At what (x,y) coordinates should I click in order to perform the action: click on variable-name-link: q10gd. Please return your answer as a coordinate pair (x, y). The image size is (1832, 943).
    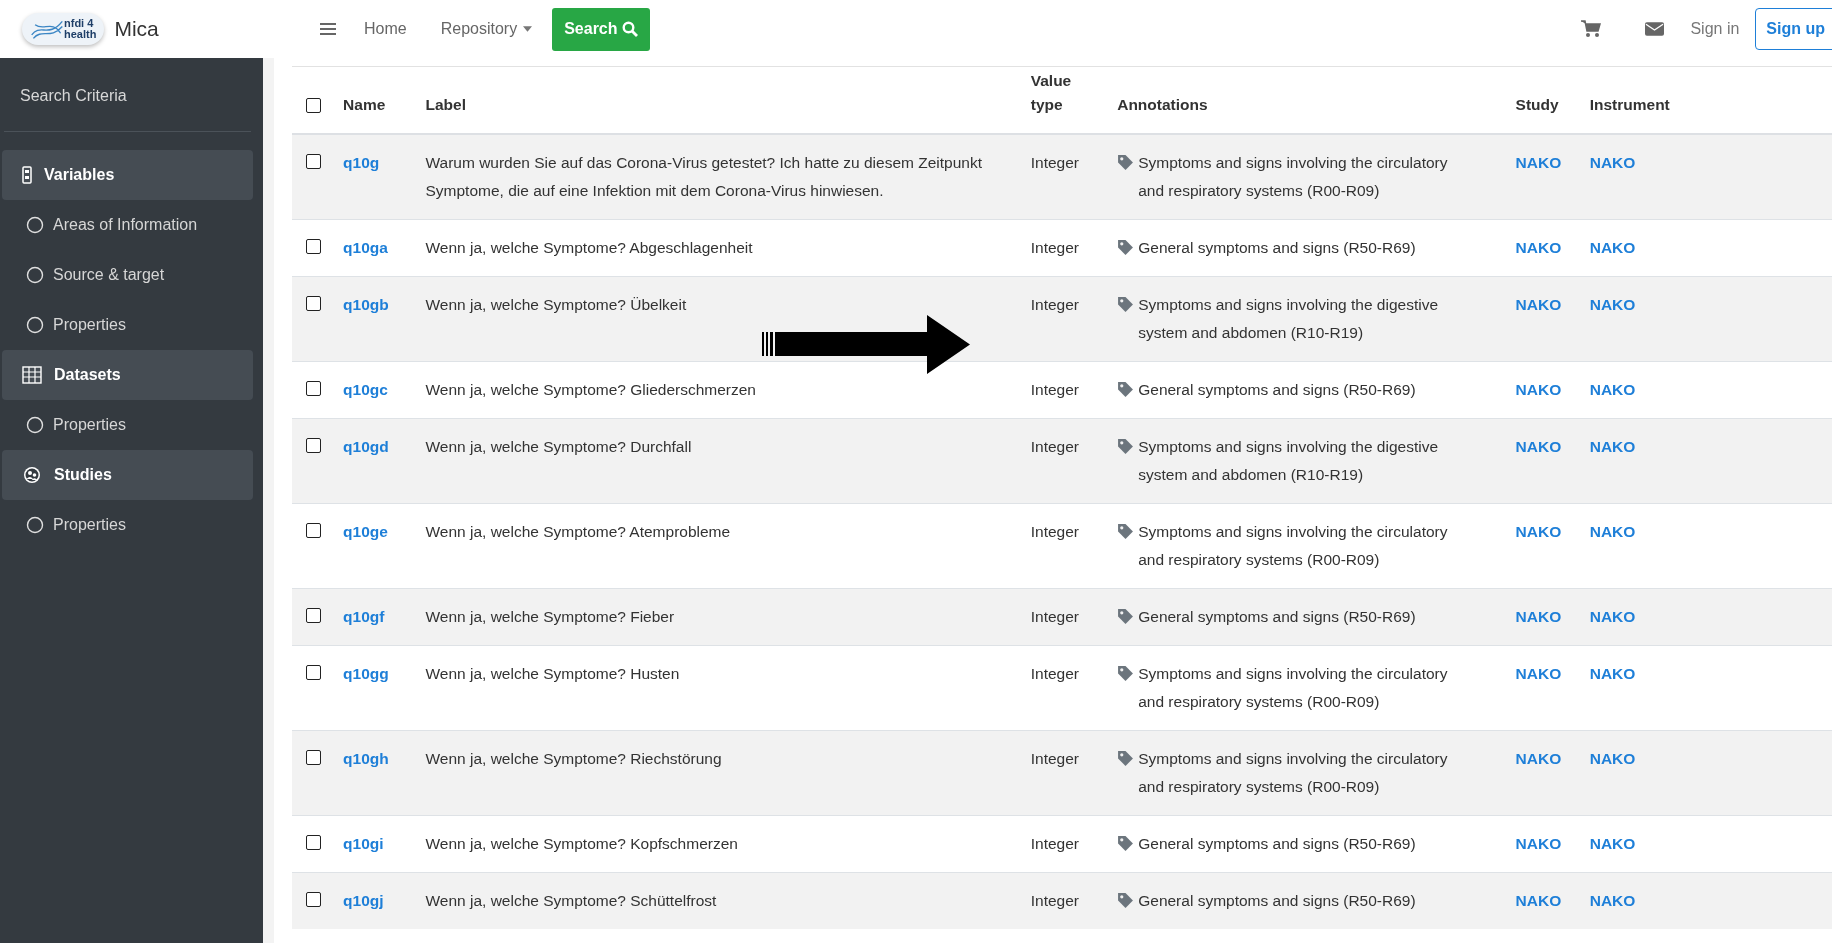
    Looking at the image, I should click on (366, 446).